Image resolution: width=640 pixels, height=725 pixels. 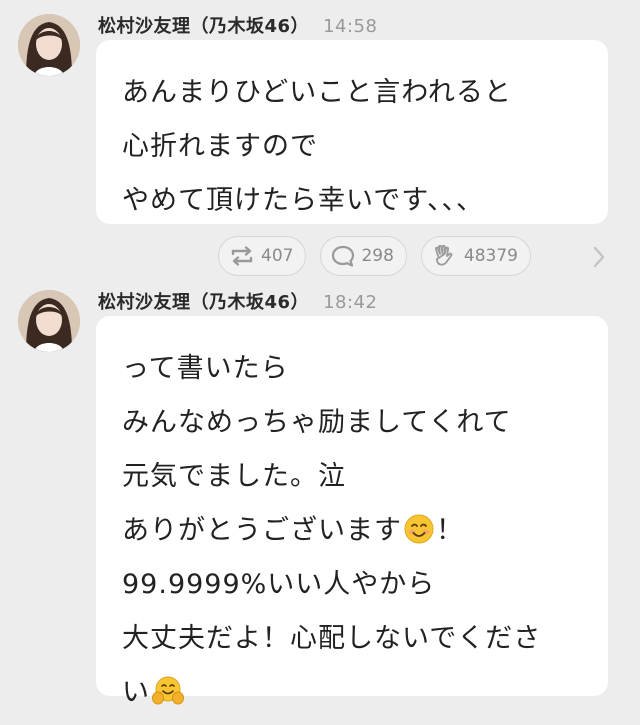 I want to click on post-meta: 松村沙友理（乃木坂46） 18:42, so click(x=237, y=301).